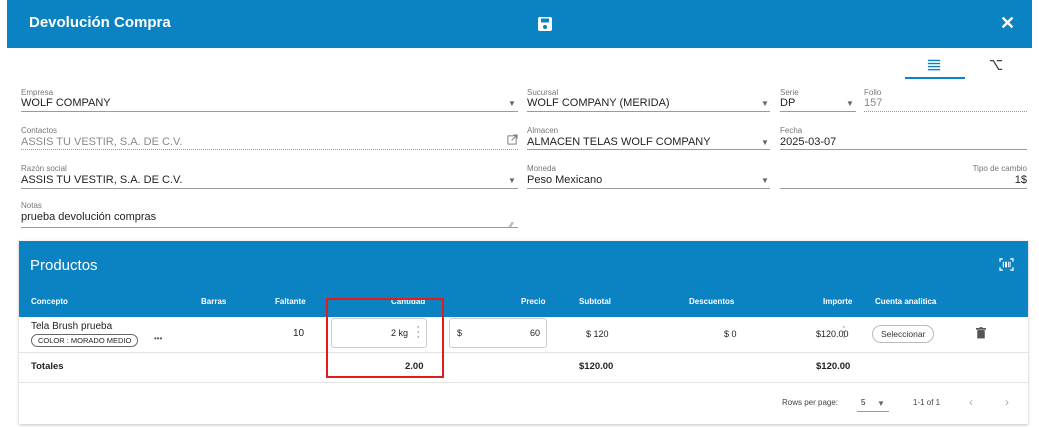  What do you see at coordinates (648, 149) in the screenshot?
I see `almacen-underline` at bounding box center [648, 149].